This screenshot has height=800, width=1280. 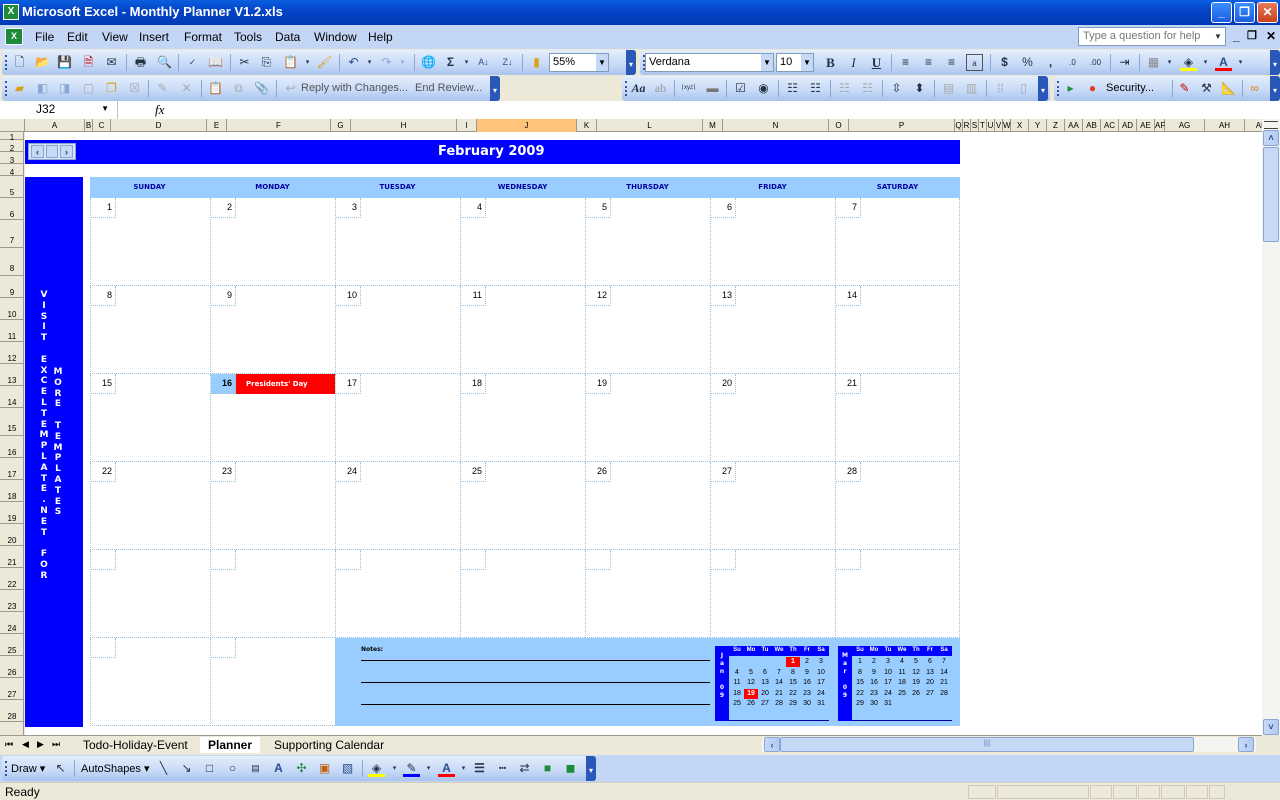 What do you see at coordinates (56, 744) in the screenshot?
I see `last-sheet-button: ⏭` at bounding box center [56, 744].